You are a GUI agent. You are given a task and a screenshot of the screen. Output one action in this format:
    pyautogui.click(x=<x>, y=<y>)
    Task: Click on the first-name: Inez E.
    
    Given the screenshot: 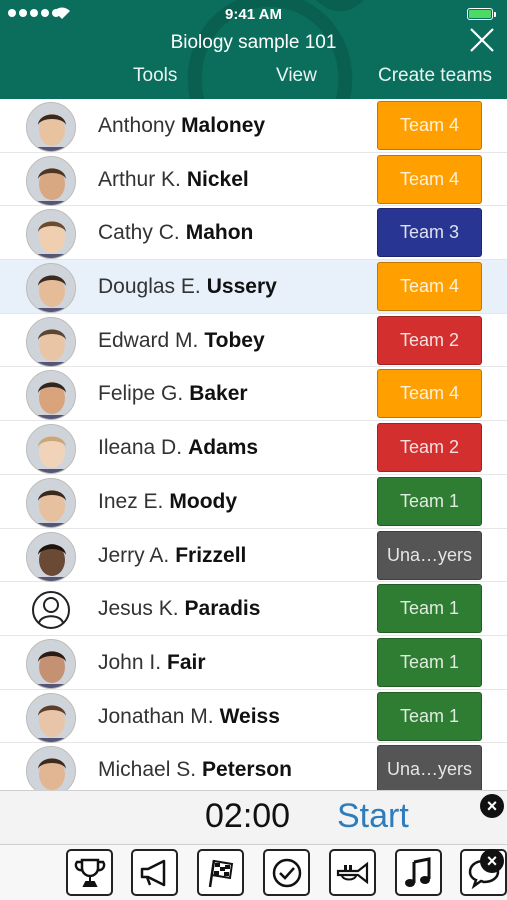 What is the action you would take?
    pyautogui.click(x=131, y=501)
    